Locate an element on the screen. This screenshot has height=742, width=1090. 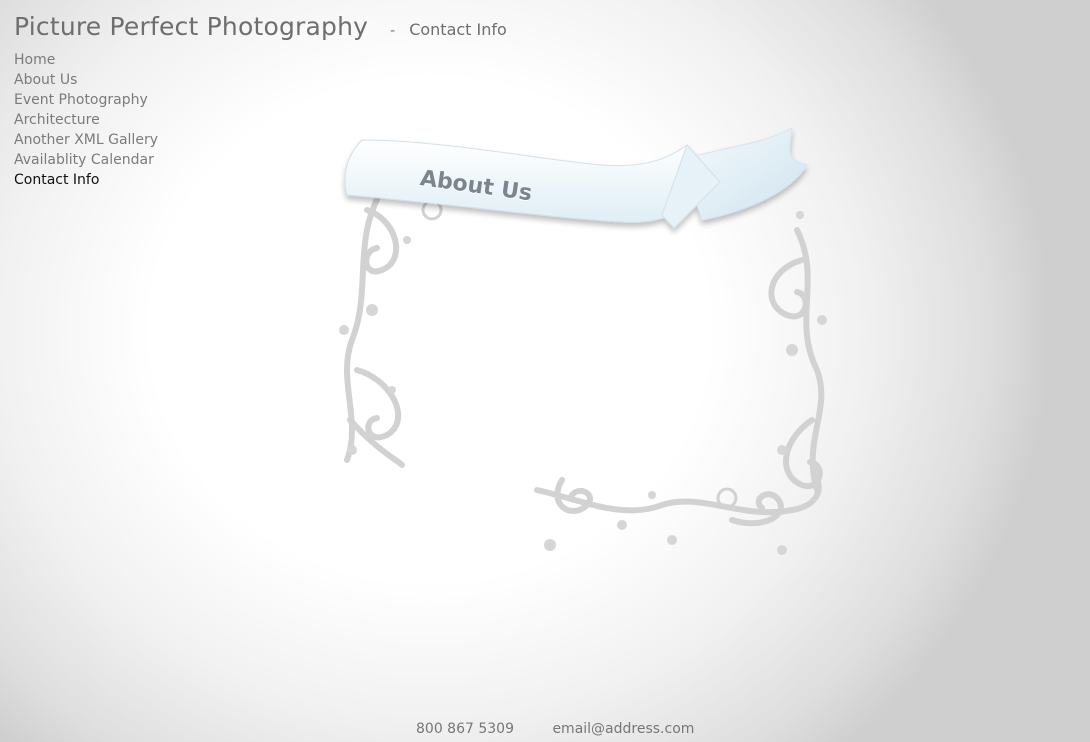
nav-item-event-photography: Event Photography is located at coordinates (86, 100).